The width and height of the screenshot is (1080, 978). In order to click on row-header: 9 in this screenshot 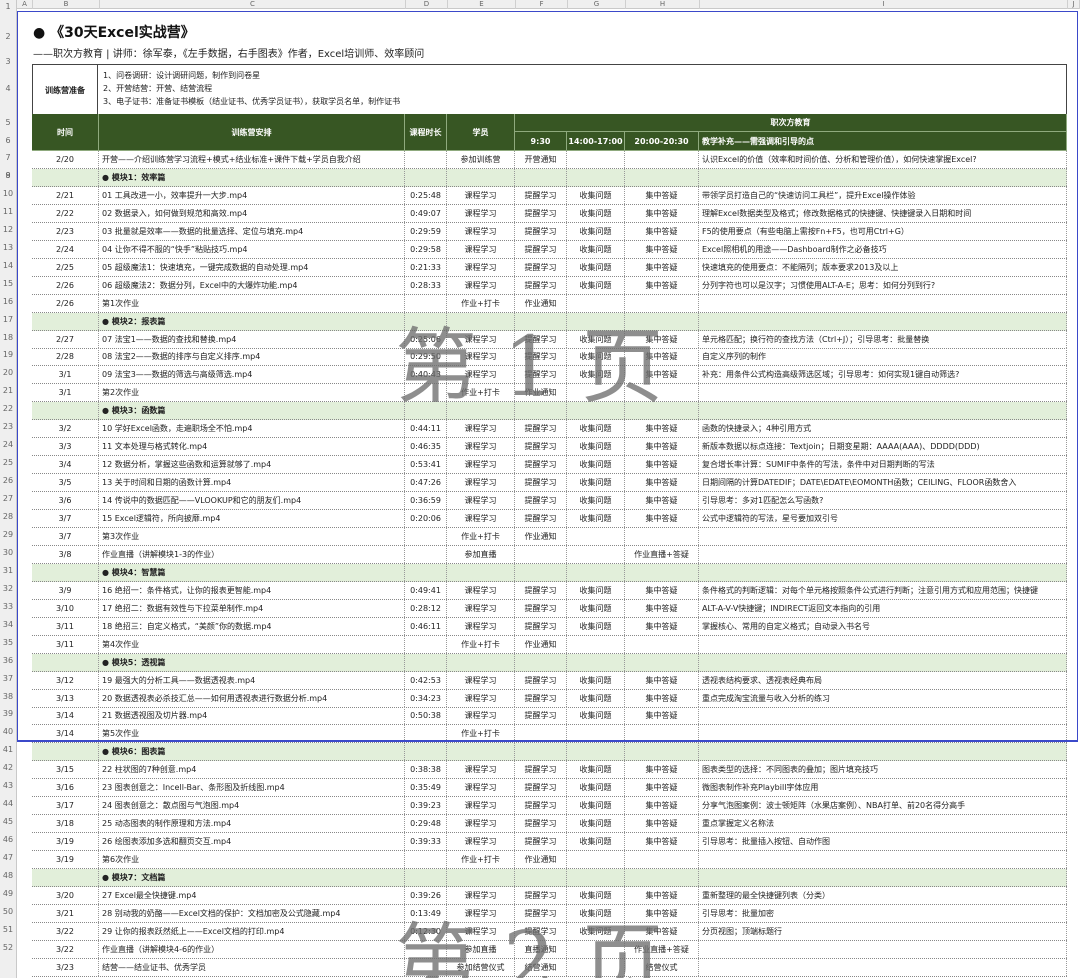, I will do `click(8, 176)`.